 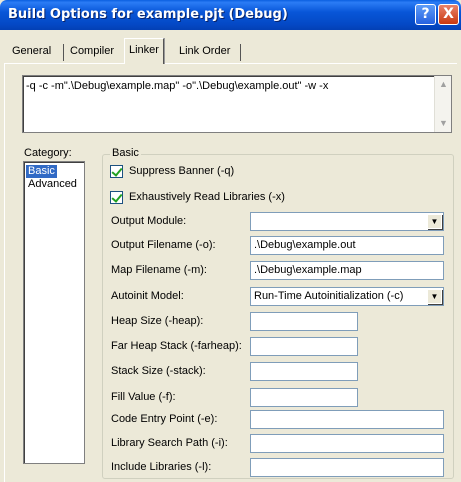 What do you see at coordinates (304, 371) in the screenshot?
I see `stack-size-input` at bounding box center [304, 371].